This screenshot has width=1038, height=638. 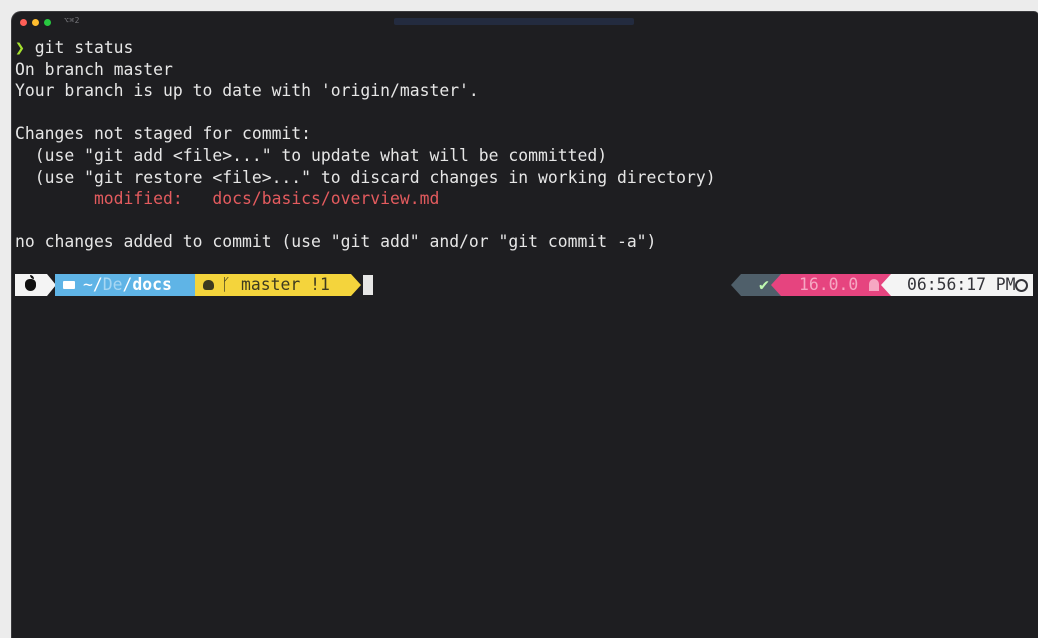 I want to click on text-cursor, so click(x=368, y=285).